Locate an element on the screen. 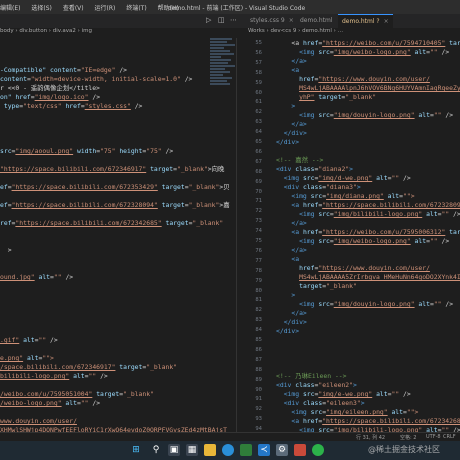  code-token: class is located at coordinates (305, 169).